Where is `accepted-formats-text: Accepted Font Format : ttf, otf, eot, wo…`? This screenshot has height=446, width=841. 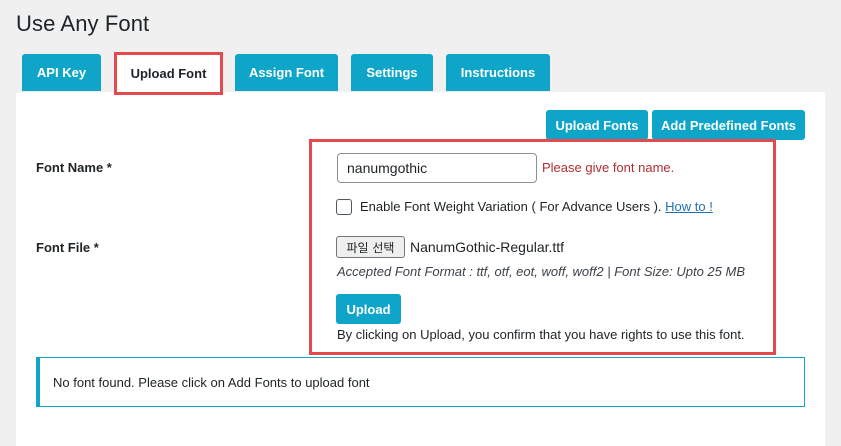
accepted-formats-text: Accepted Font Format : ttf, otf, eot, wo… is located at coordinates (541, 271).